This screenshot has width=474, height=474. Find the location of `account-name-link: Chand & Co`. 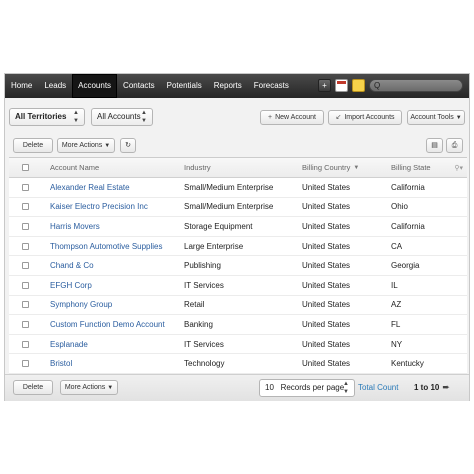

account-name-link: Chand & Co is located at coordinates (72, 265).